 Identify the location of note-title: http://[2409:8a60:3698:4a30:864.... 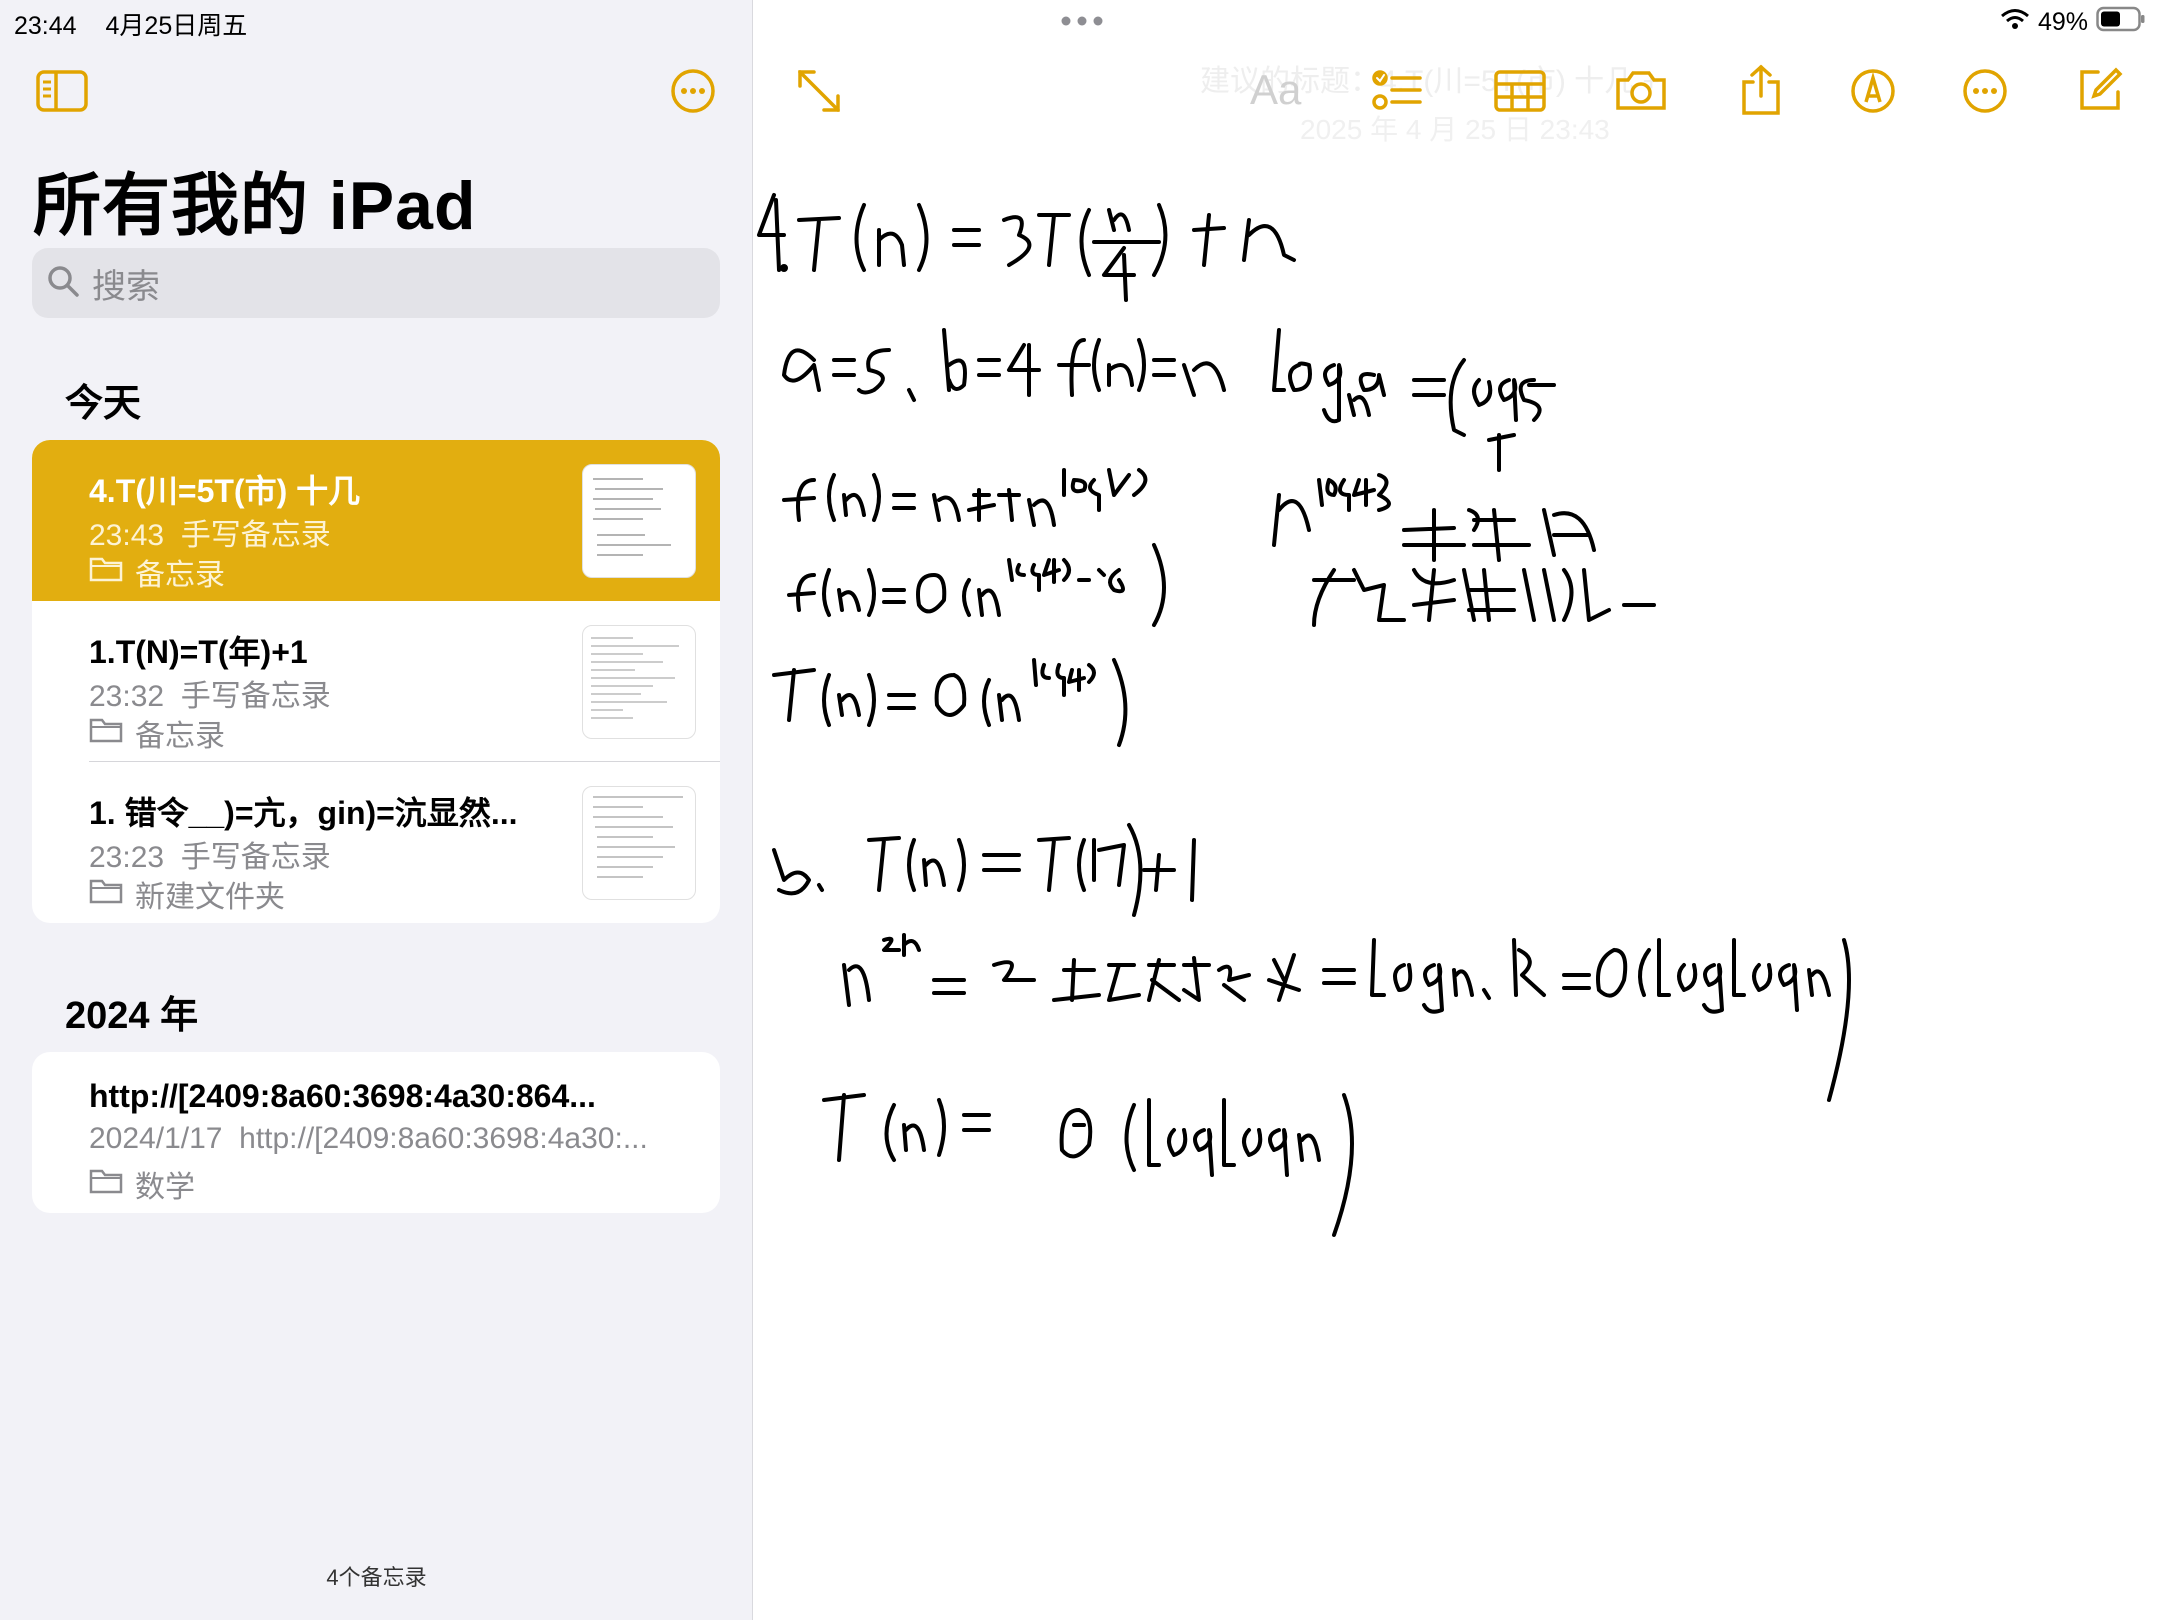
(342, 1096).